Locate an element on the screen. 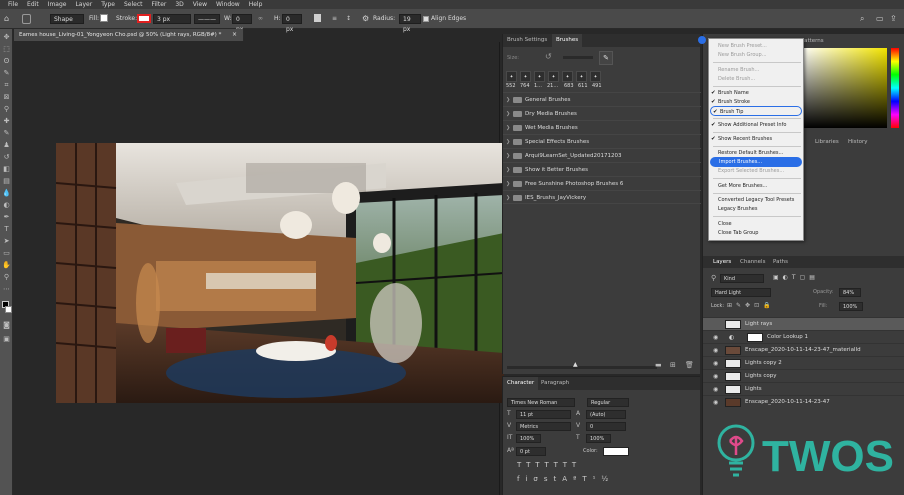  layer-row: ◉ Lights copy 2 is located at coordinates (803, 362).